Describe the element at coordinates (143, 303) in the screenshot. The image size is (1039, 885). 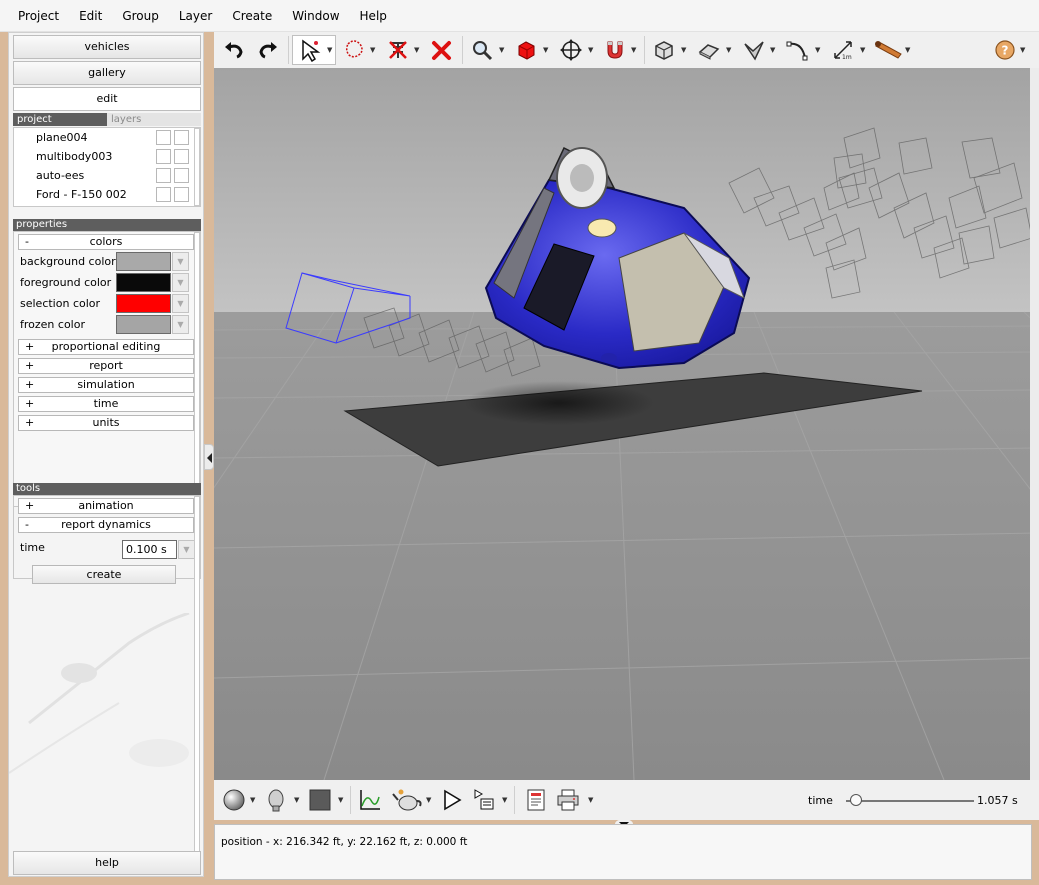
I see `selection-color-swatch` at that location.